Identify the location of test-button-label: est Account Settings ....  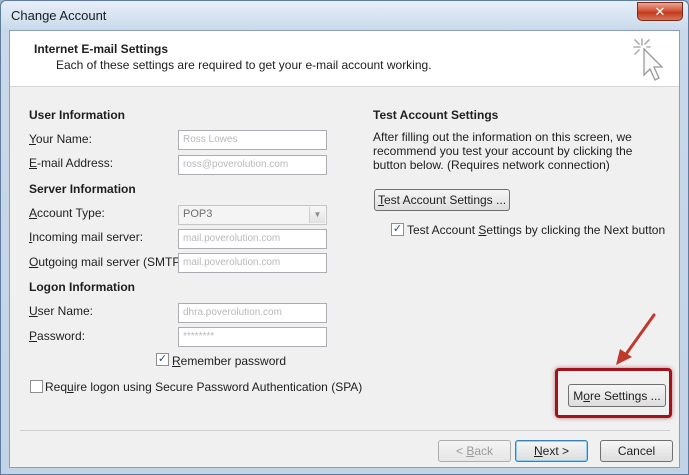
(445, 200).